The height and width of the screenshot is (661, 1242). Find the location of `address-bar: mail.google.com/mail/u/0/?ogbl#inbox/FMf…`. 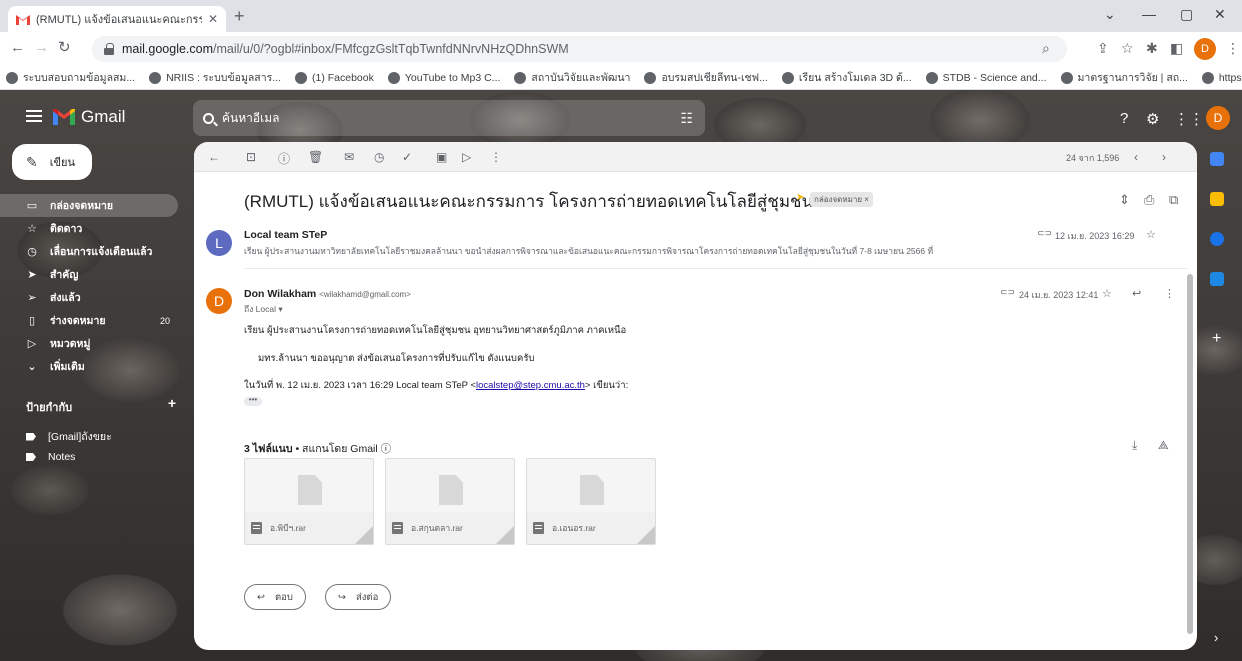

address-bar: mail.google.com/mail/u/0/?ogbl#inbox/FMf… is located at coordinates (579, 49).